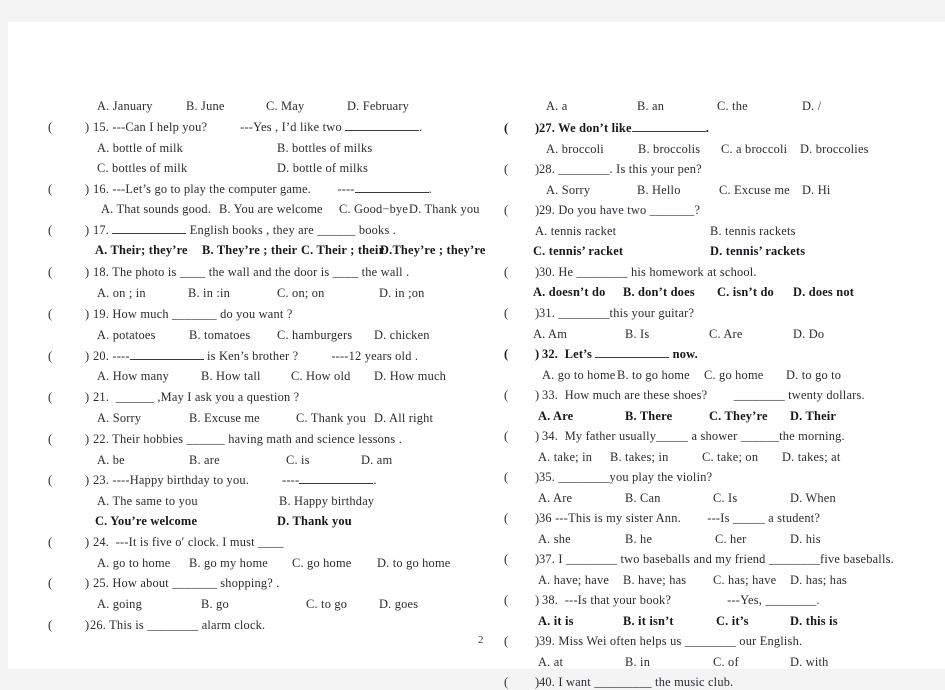 Image resolution: width=945 pixels, height=690 pixels. I want to click on answer-option: D. to go to, so click(813, 375).